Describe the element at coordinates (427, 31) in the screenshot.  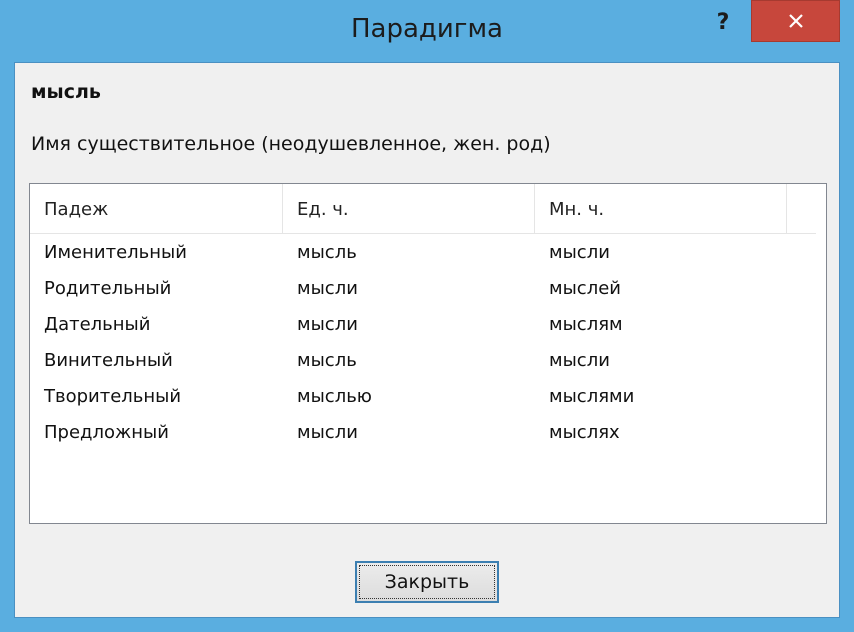
I see `title-bar: Парадигма ?` at that location.